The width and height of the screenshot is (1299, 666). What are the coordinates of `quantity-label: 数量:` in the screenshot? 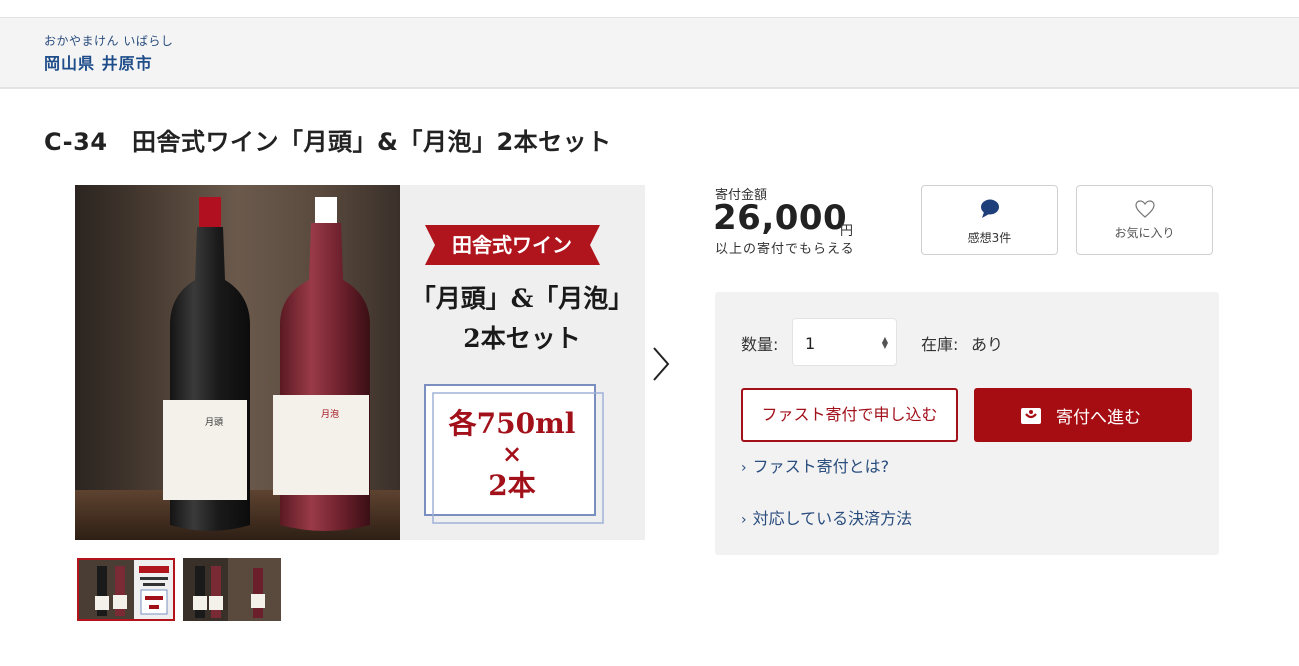 It's located at (760, 344).